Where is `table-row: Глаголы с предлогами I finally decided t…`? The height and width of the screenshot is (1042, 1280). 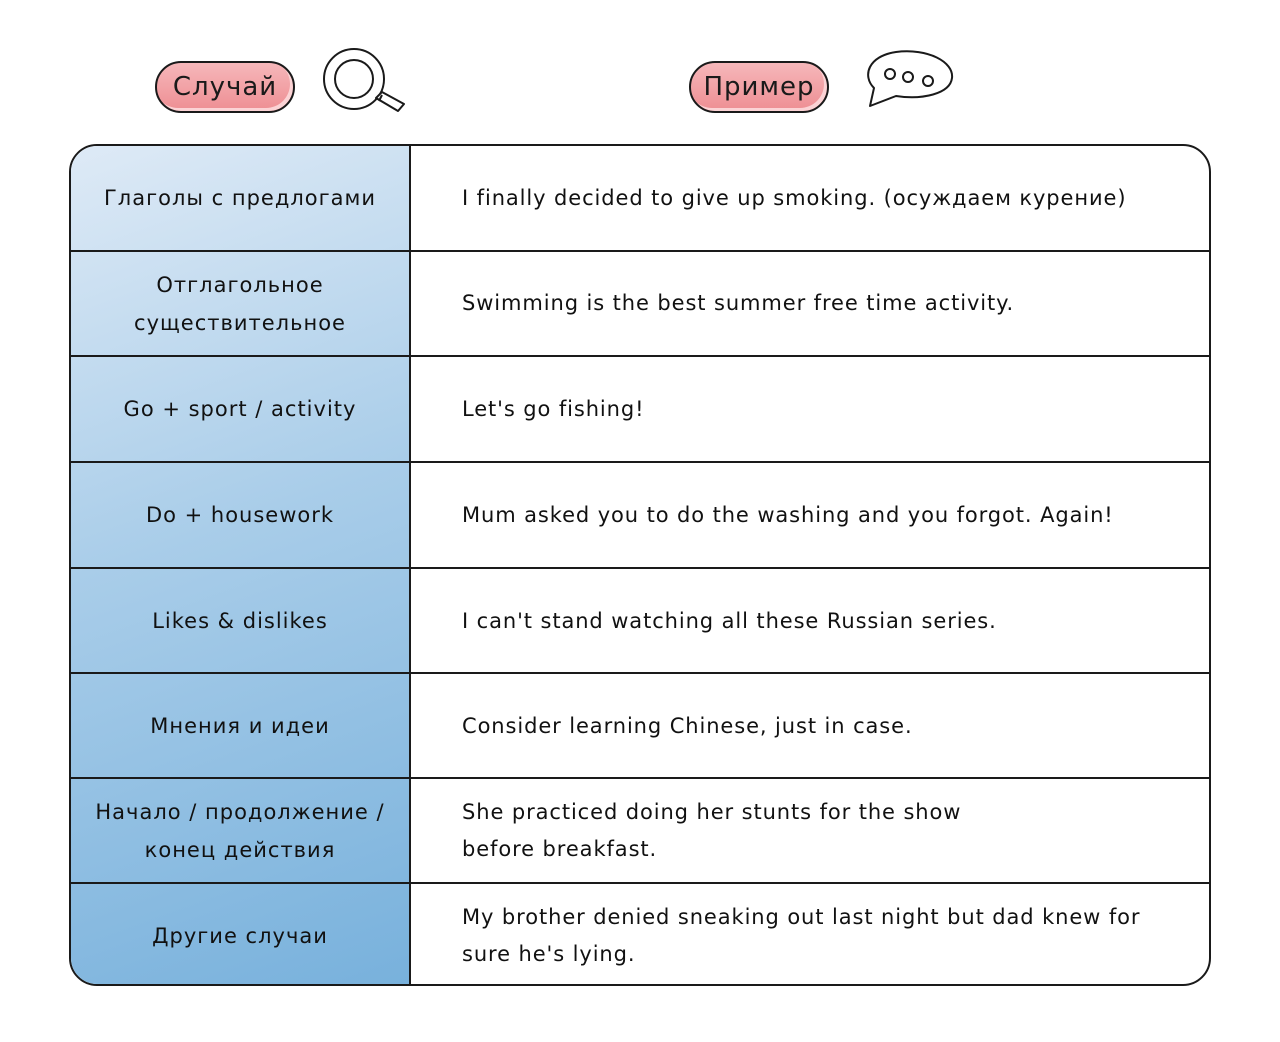 table-row: Глаголы с предлогами I finally decided t… is located at coordinates (640, 198).